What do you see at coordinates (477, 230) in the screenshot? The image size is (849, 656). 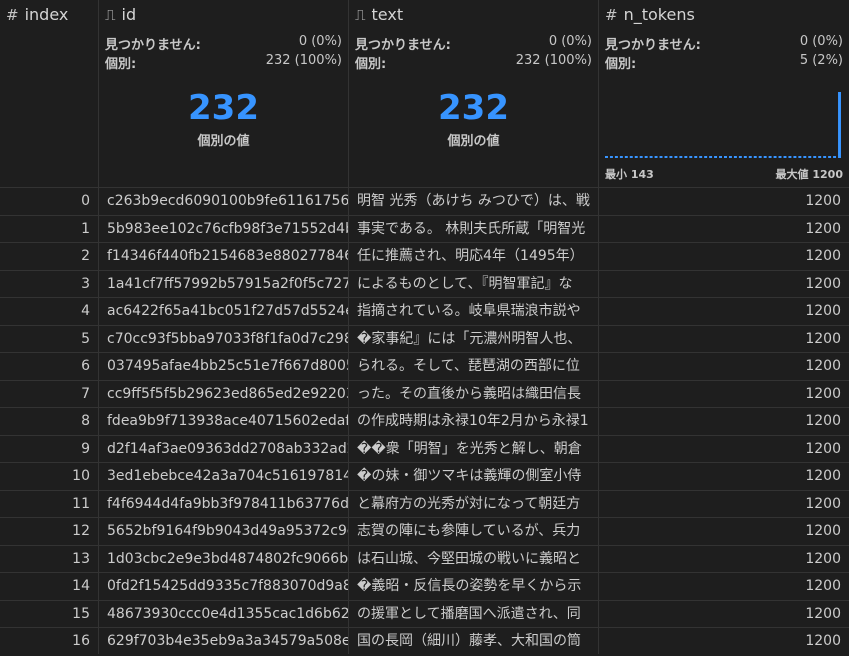 I see `text-cell: 事実である。 林則夫氏所蔵「明智光` at bounding box center [477, 230].